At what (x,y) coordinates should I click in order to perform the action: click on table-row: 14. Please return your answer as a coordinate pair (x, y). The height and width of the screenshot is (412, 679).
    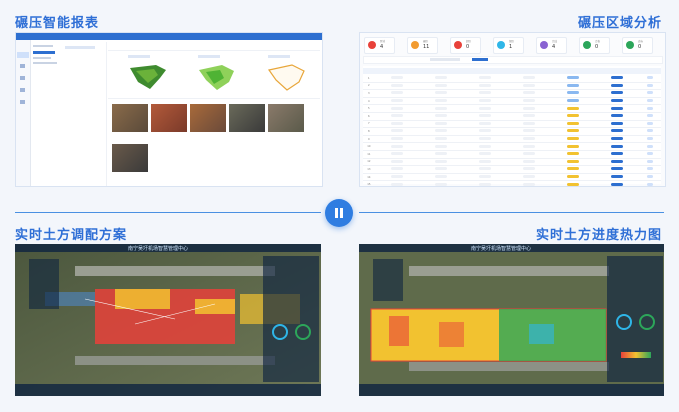
    Looking at the image, I should click on (512, 177).